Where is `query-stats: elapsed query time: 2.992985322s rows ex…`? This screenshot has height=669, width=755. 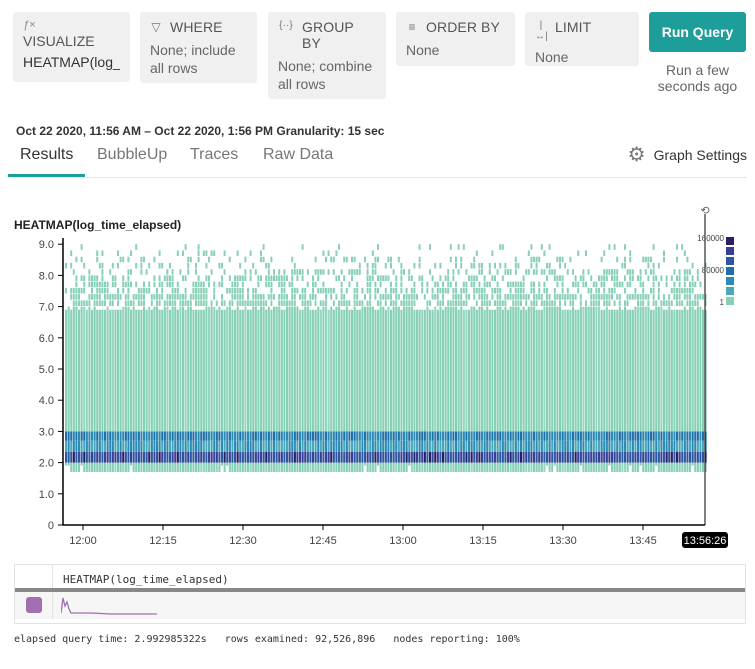 query-stats: elapsed query time: 2.992985322s rows ex… is located at coordinates (267, 639).